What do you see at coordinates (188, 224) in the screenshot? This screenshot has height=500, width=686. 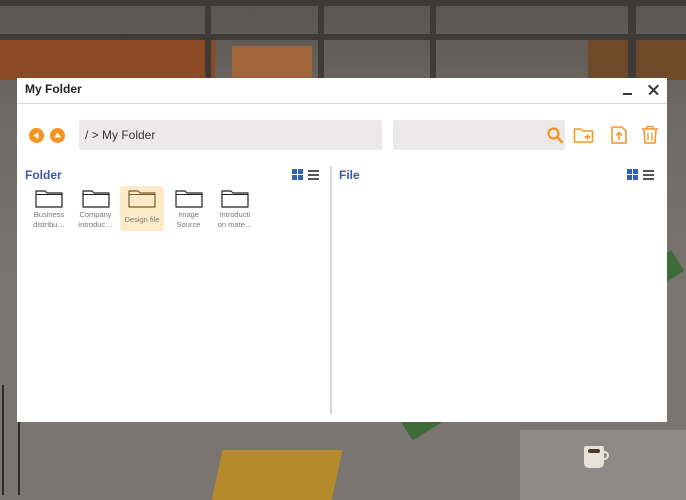 I see `folder-label-line: Source` at bounding box center [188, 224].